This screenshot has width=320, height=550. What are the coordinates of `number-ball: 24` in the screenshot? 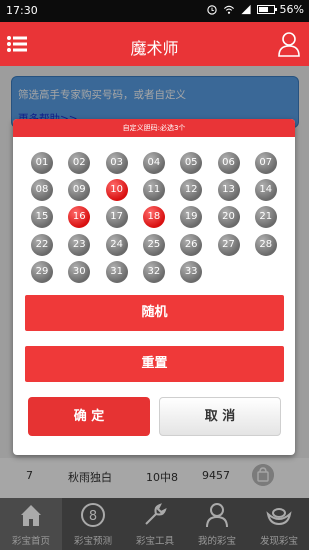 It's located at (116, 244).